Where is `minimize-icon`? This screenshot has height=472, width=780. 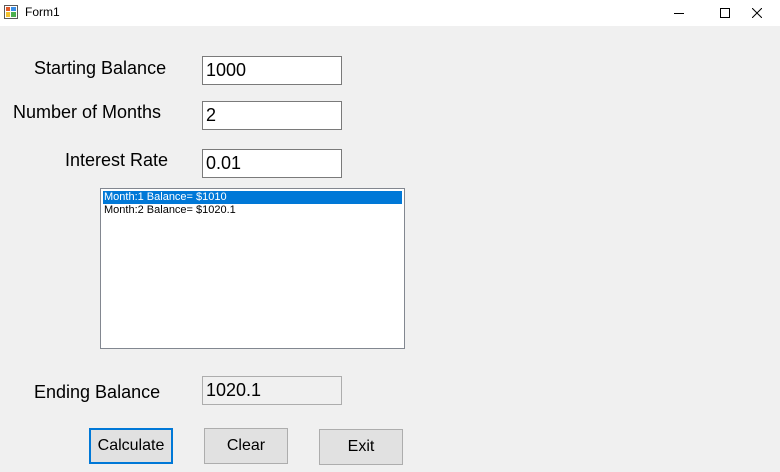
minimize-icon is located at coordinates (679, 13).